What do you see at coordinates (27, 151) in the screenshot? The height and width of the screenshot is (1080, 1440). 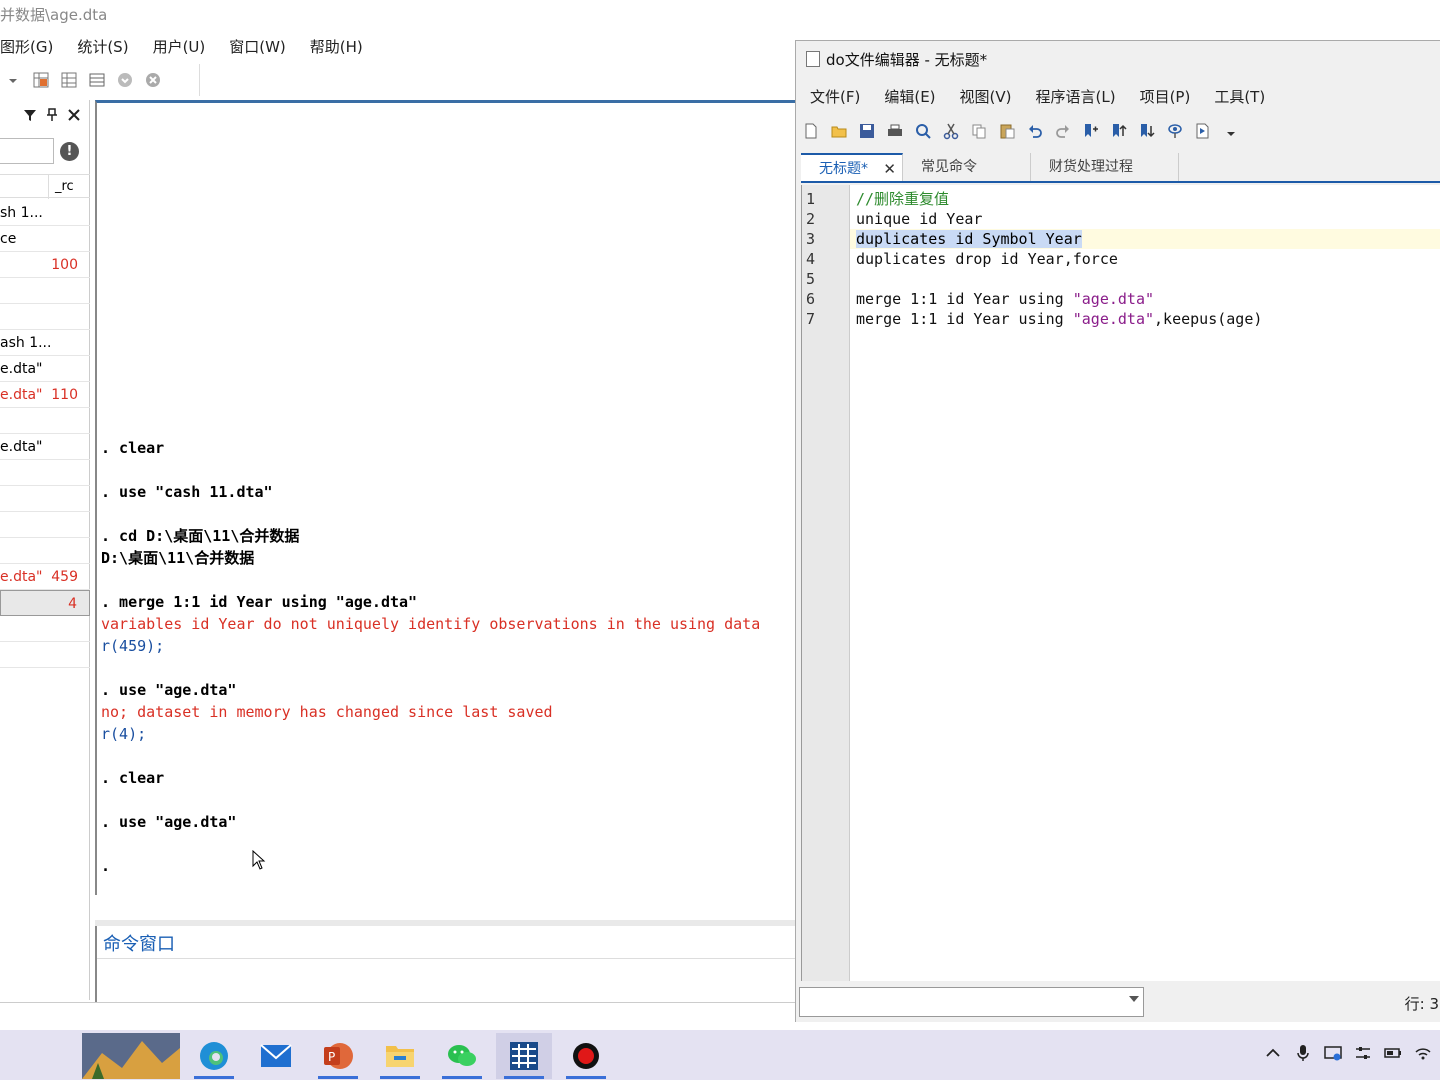 I see `history-search-input` at bounding box center [27, 151].